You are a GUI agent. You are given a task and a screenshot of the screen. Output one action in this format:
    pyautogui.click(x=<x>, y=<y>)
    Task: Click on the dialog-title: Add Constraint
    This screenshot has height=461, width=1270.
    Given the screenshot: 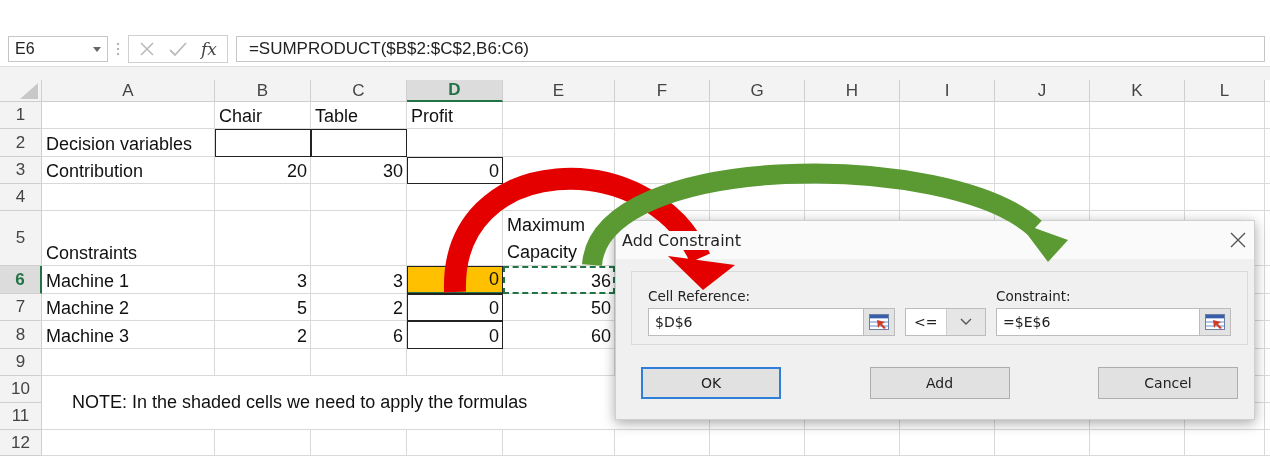 What is the action you would take?
    pyautogui.click(x=681, y=240)
    